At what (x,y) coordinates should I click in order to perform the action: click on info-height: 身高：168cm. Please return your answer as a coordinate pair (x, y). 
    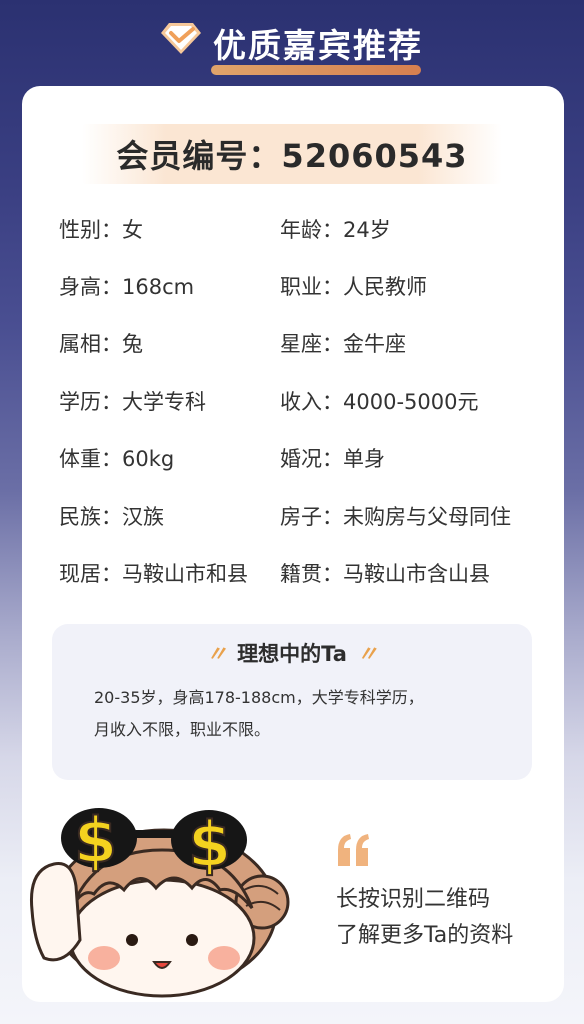
    Looking at the image, I should click on (127, 287).